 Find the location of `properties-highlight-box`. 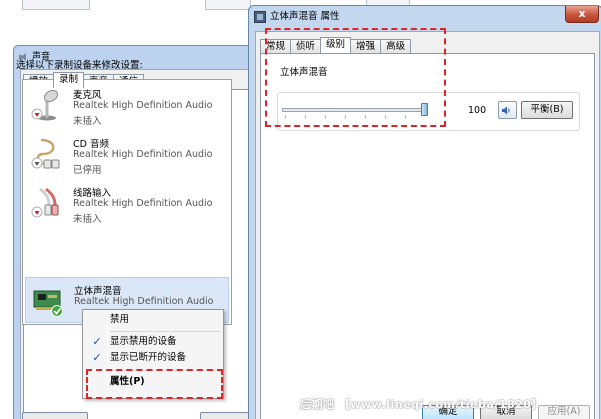

properties-highlight-box is located at coordinates (154, 384).